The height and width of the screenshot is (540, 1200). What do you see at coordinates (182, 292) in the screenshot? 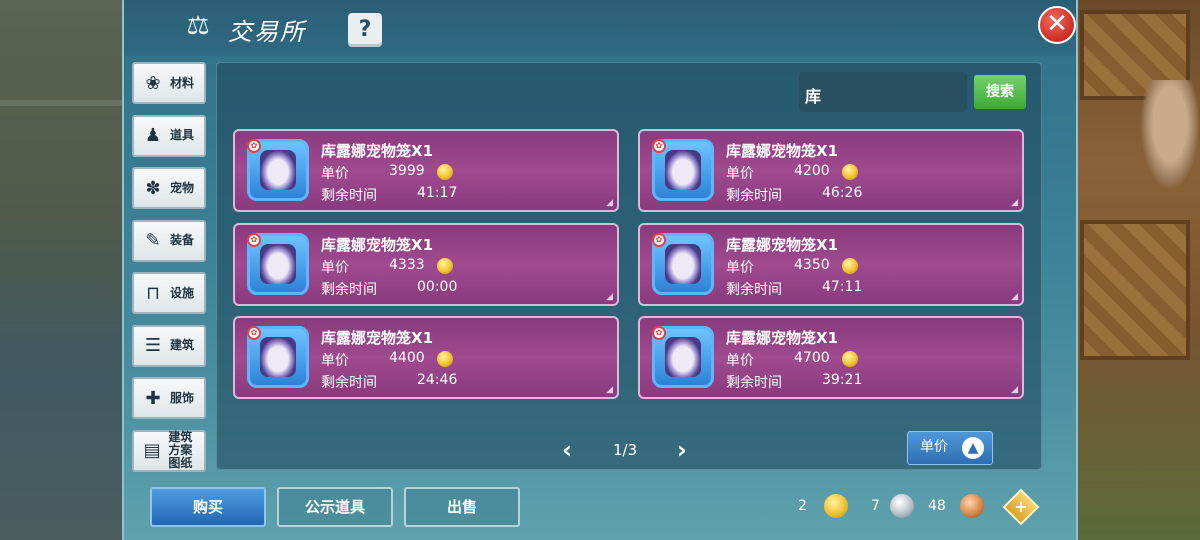
I see `category-label: 设施` at bounding box center [182, 292].